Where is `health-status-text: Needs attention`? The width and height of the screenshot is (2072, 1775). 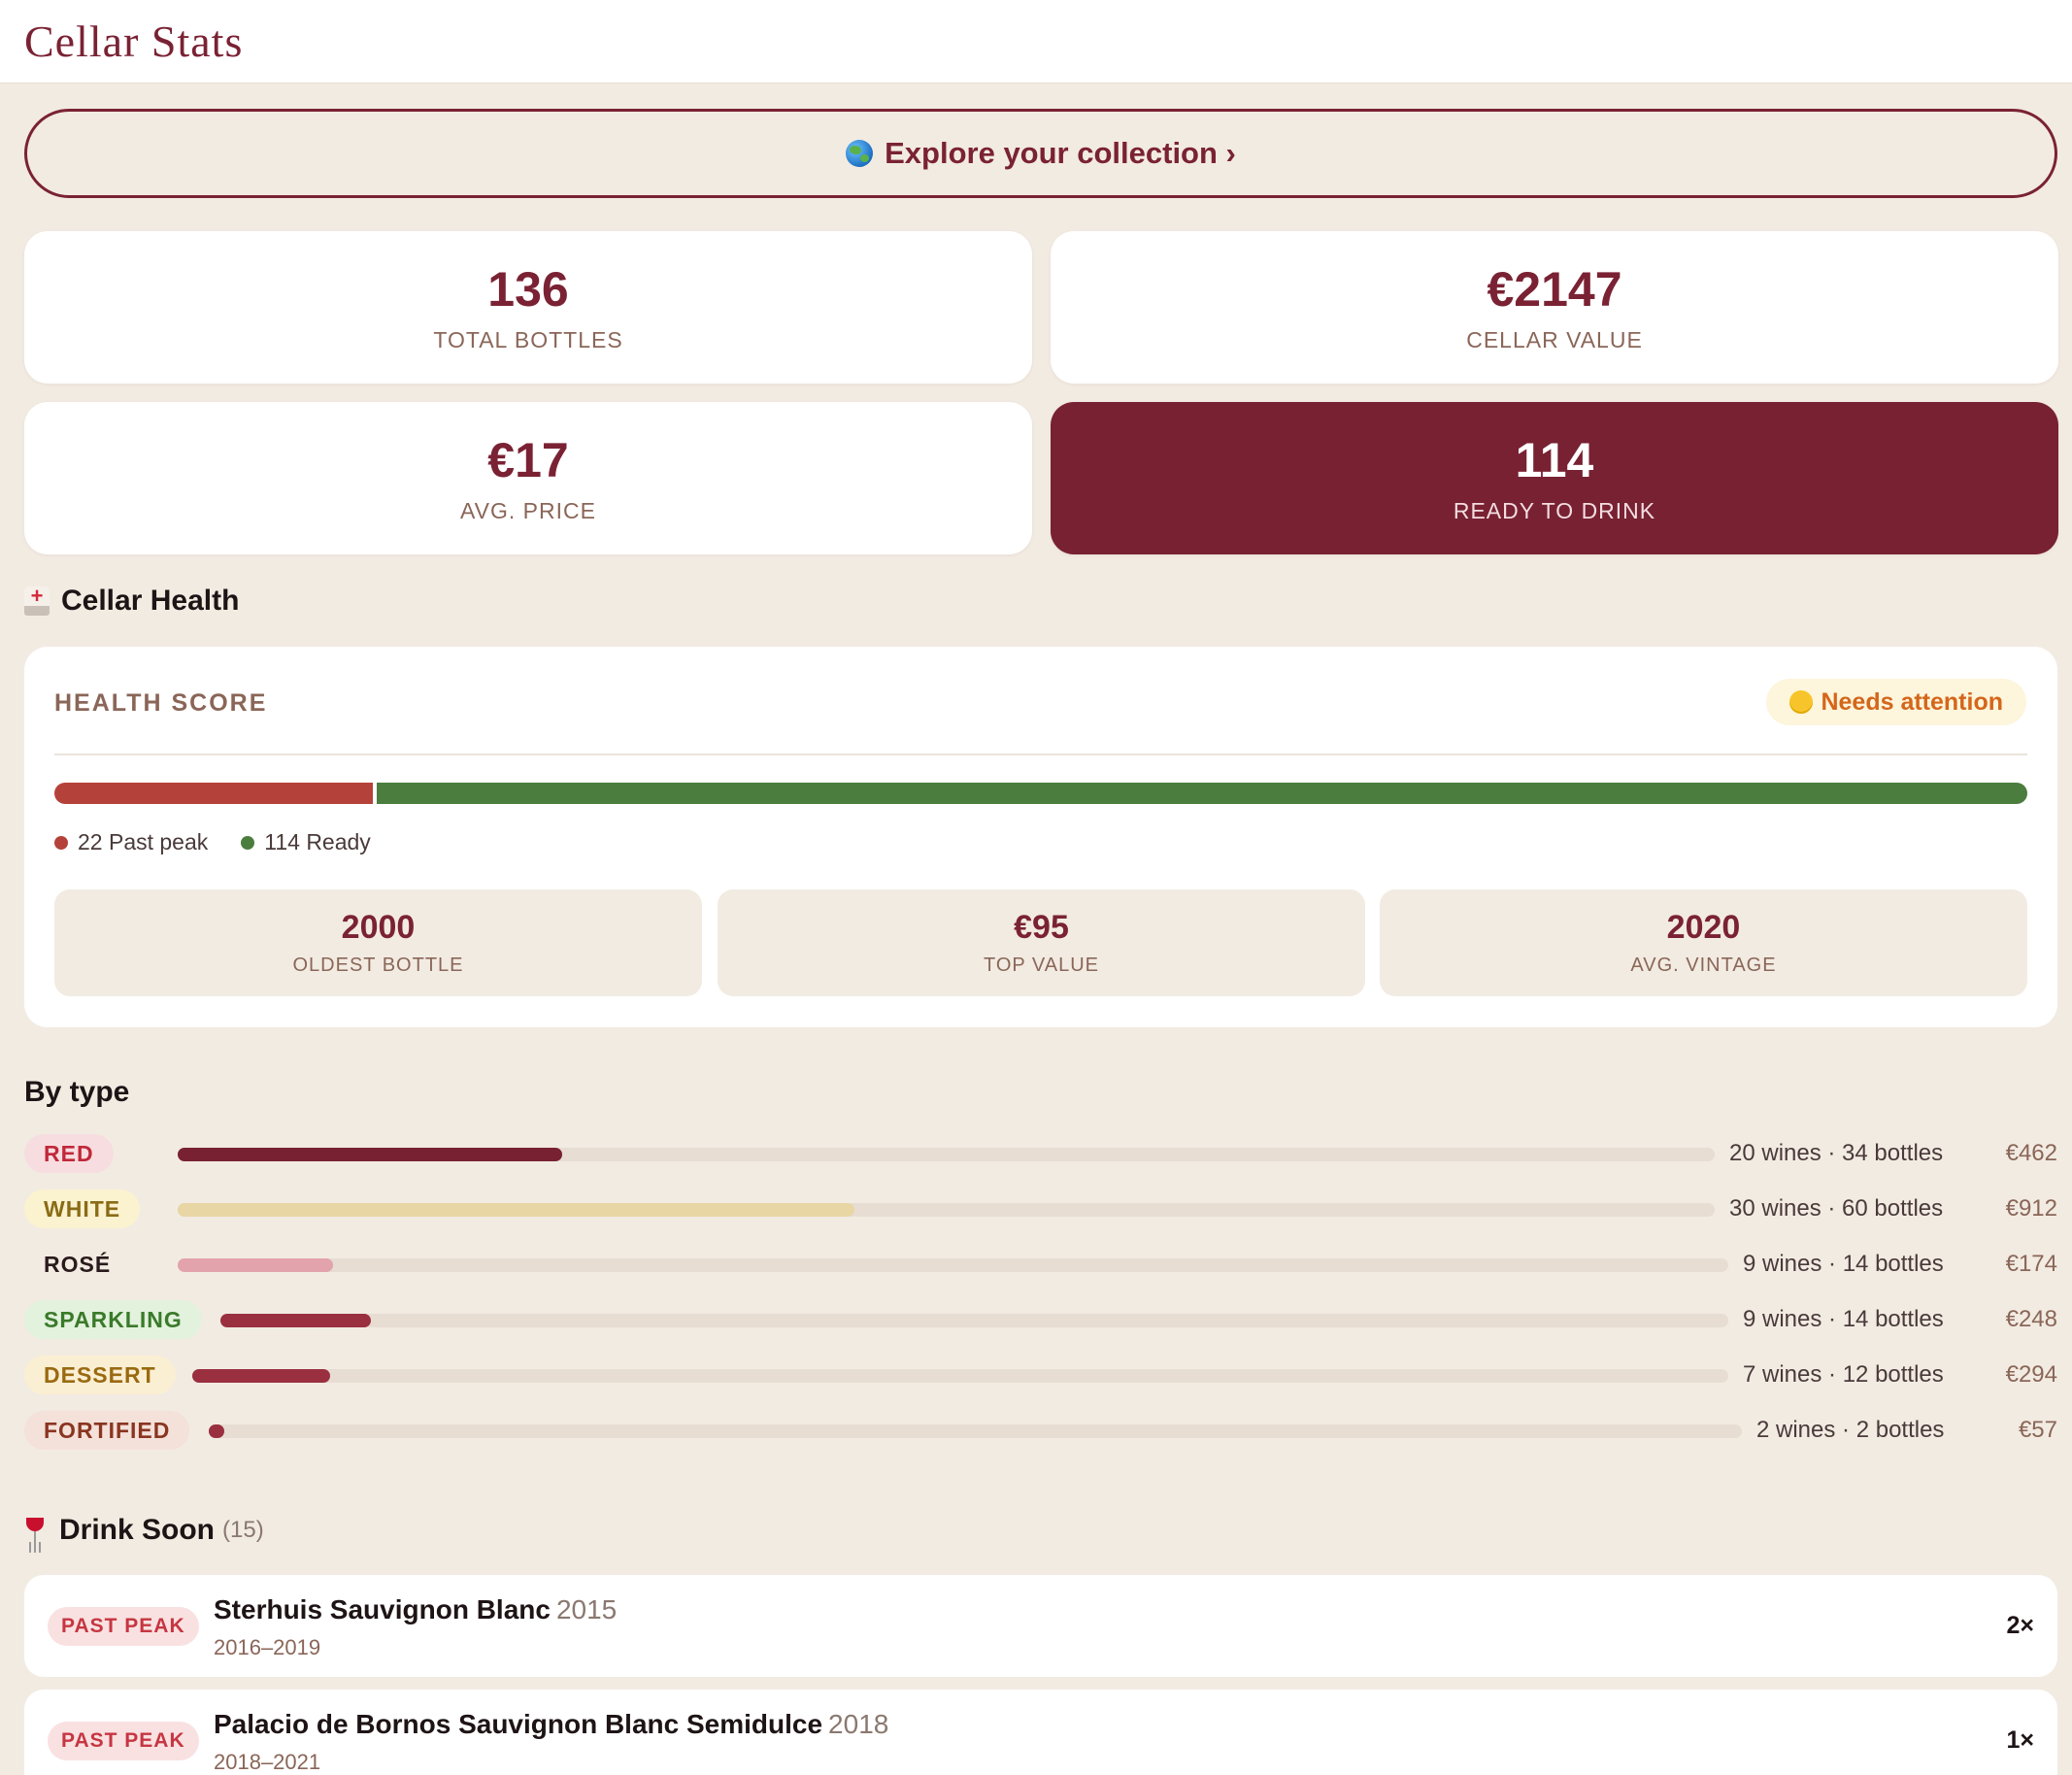 health-status-text: Needs attention is located at coordinates (1912, 701).